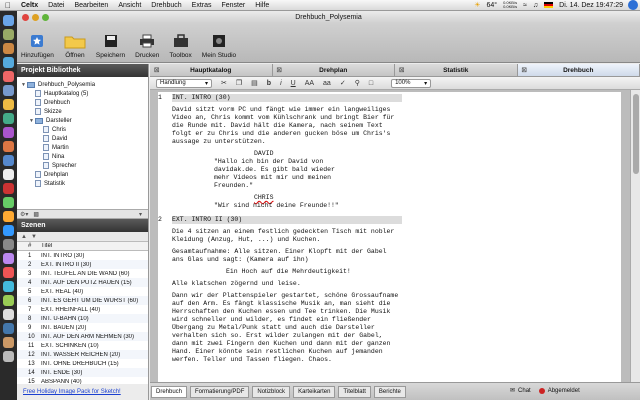  Describe the element at coordinates (82, 273) in the screenshot. I see `scene-row: 3 INT. TEUFEL AN DIE WAND (60)` at that location.